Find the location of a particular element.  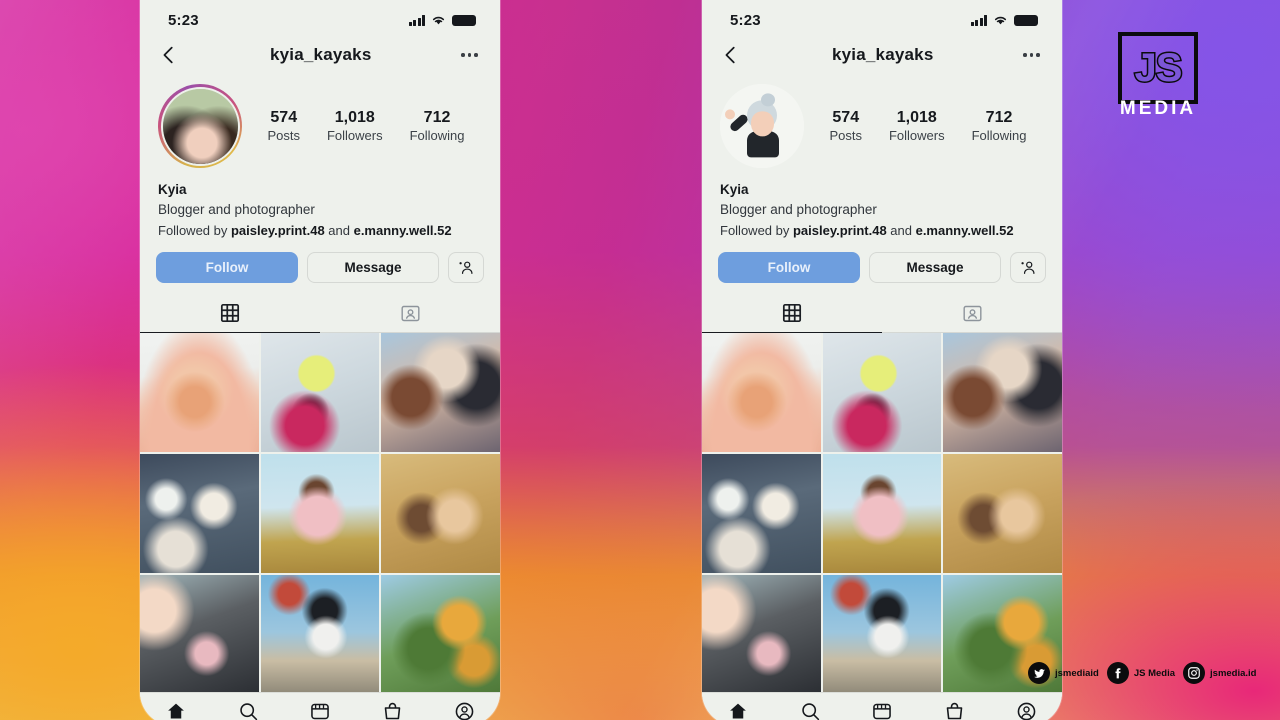

logo-box: JS is located at coordinates (1158, 68).